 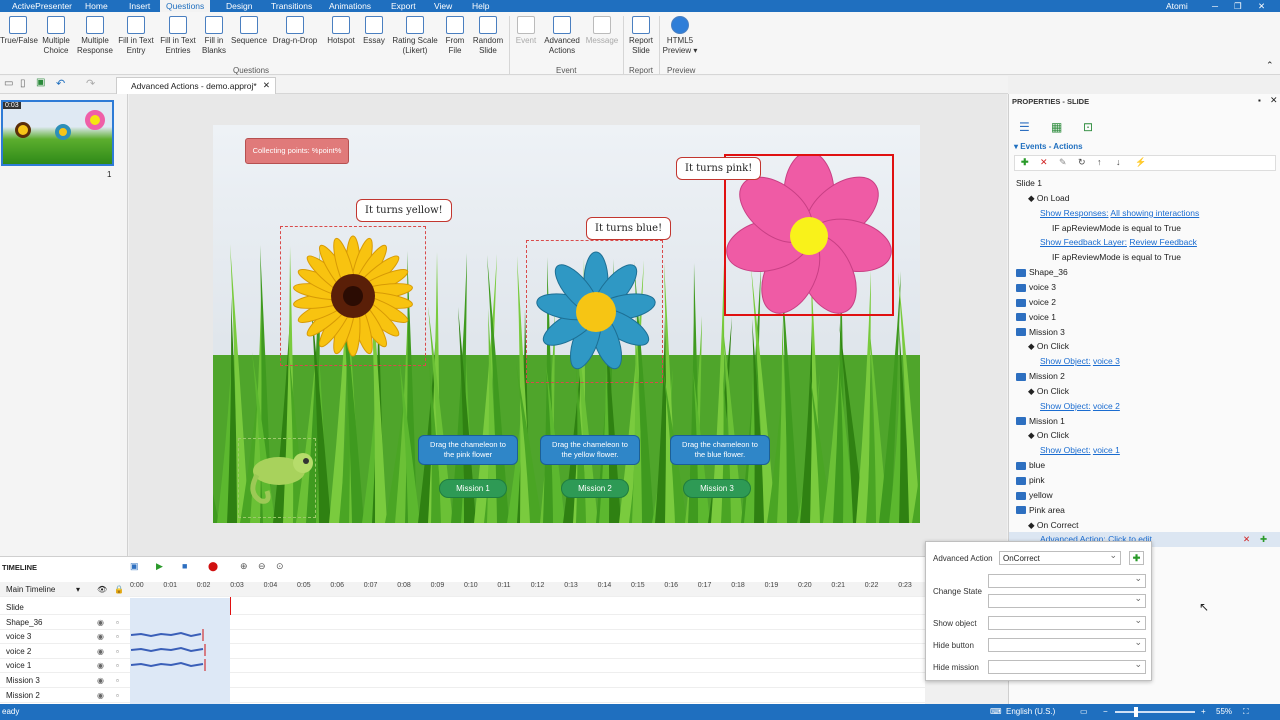 I want to click on zoom-minus-icon: −, so click(x=1105, y=712).